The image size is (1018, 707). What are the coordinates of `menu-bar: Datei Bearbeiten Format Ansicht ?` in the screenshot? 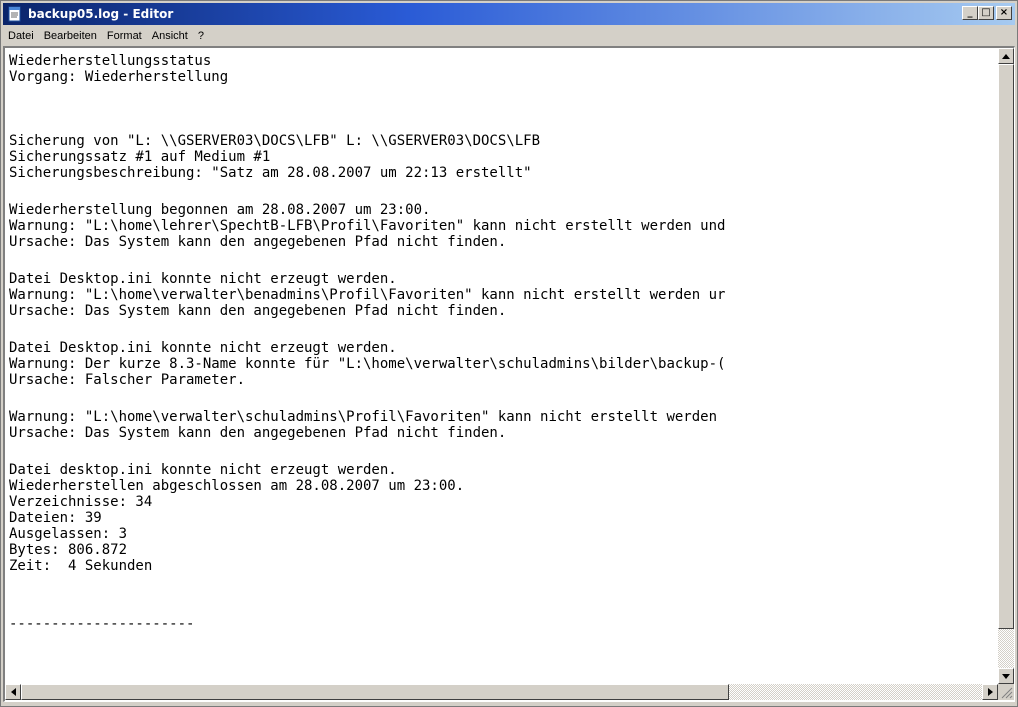 It's located at (509, 35).